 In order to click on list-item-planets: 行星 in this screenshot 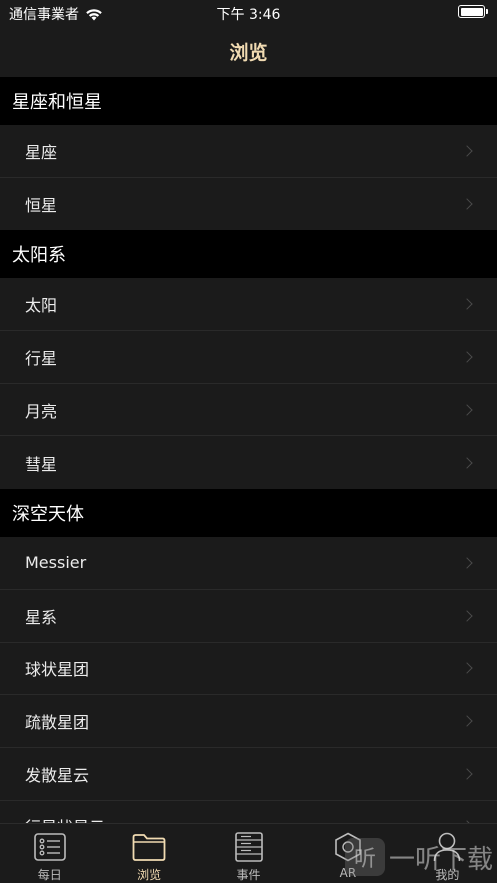, I will do `click(248, 357)`.